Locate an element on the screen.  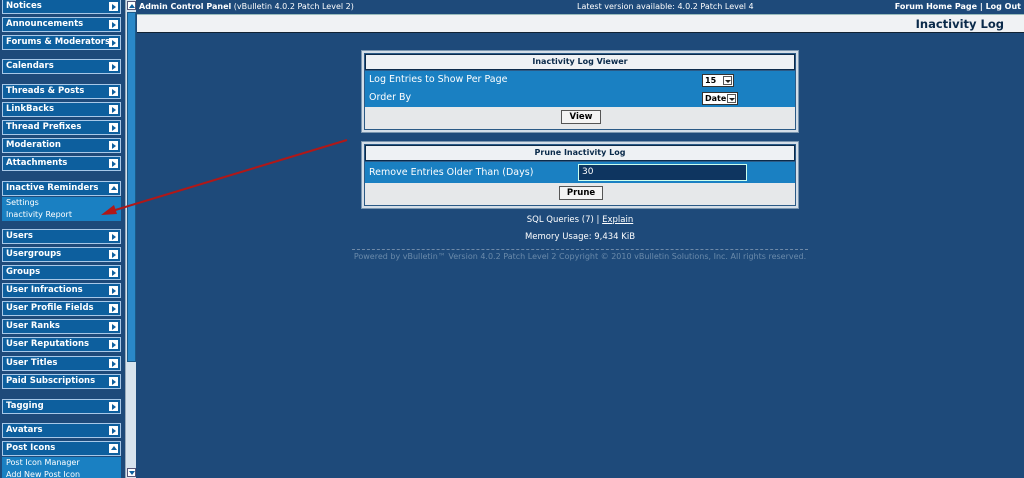
older-row: Remove Entries Older Than (Days) 30 is located at coordinates (580, 172).